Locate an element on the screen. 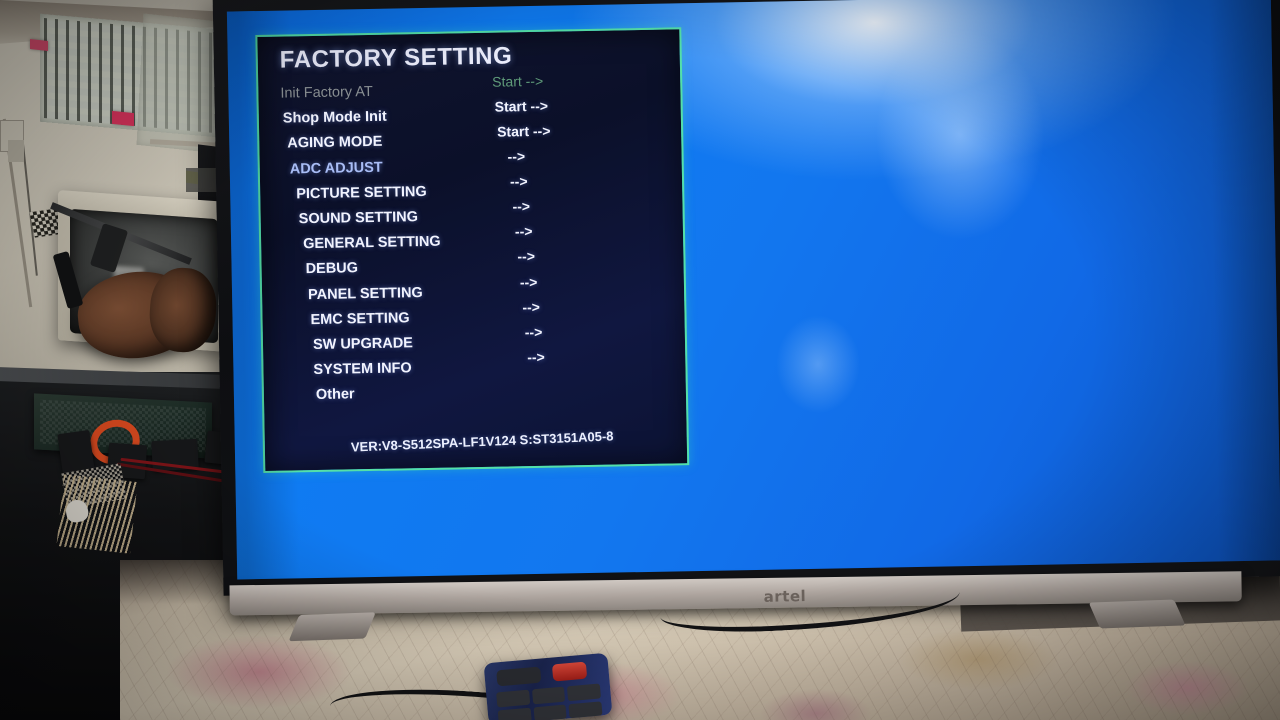  menu-item-row: ADC ADJUST --> is located at coordinates (471, 165).